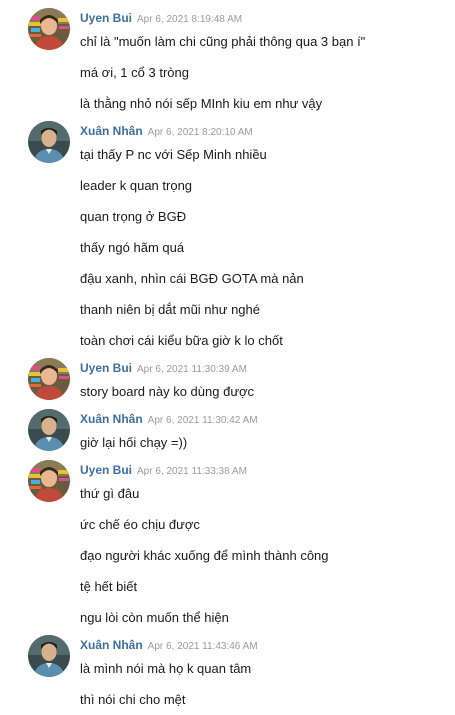 The width and height of the screenshot is (455, 715). Describe the element at coordinates (132, 247) in the screenshot. I see `message-text: thấy ngó hãm quá` at that location.